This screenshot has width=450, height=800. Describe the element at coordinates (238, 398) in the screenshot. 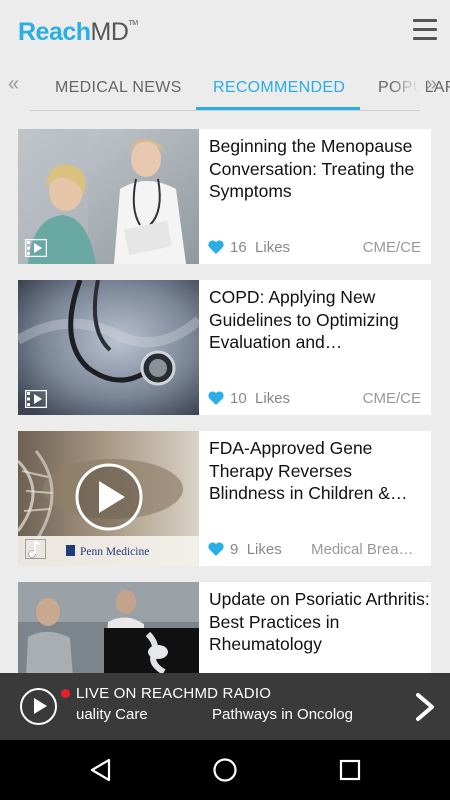

I see `likes-count: 10` at that location.